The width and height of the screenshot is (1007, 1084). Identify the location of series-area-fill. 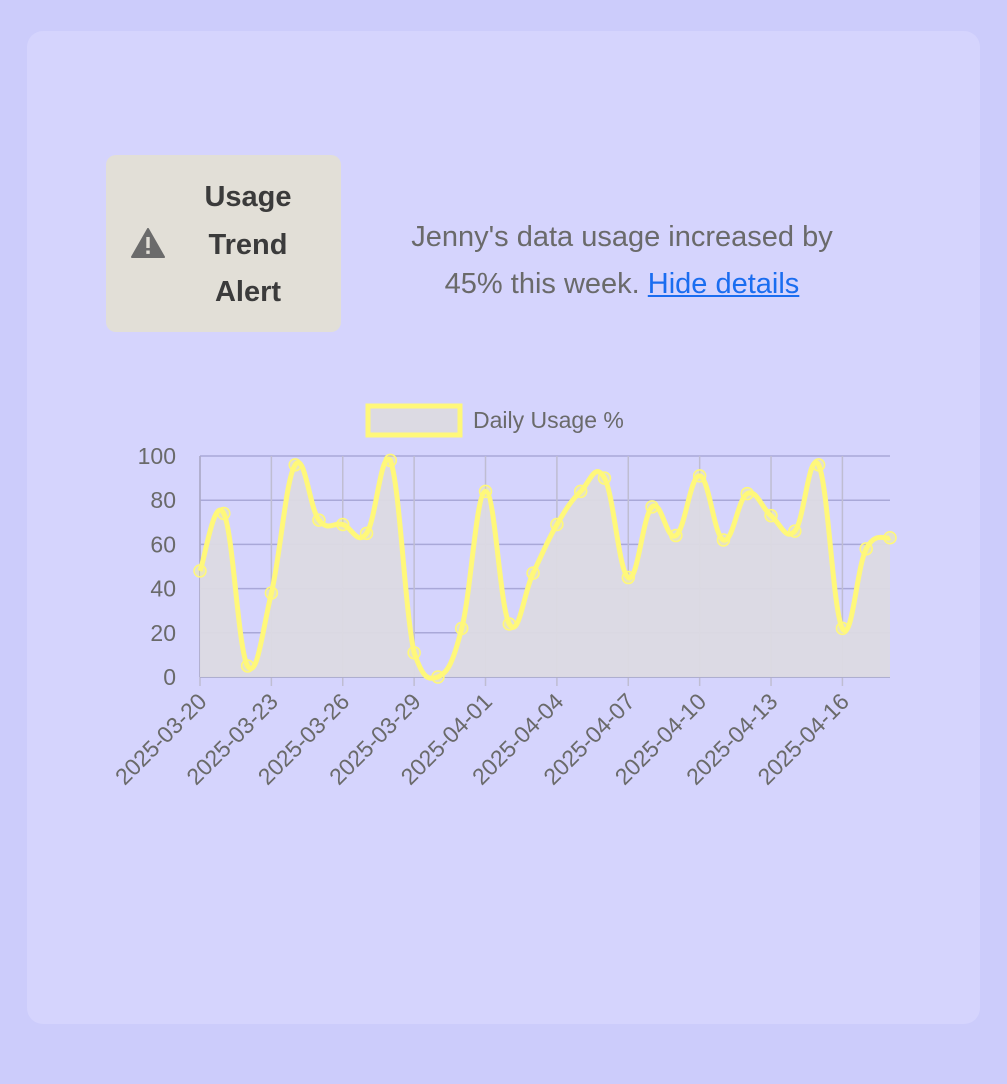
(545, 568).